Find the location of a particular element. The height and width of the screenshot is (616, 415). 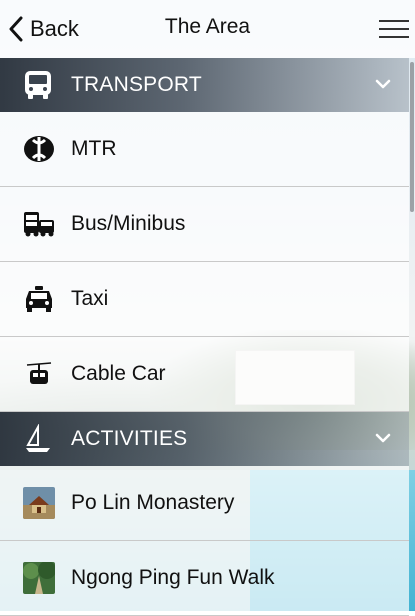

section-label: ACTIVITIES is located at coordinates (129, 438).